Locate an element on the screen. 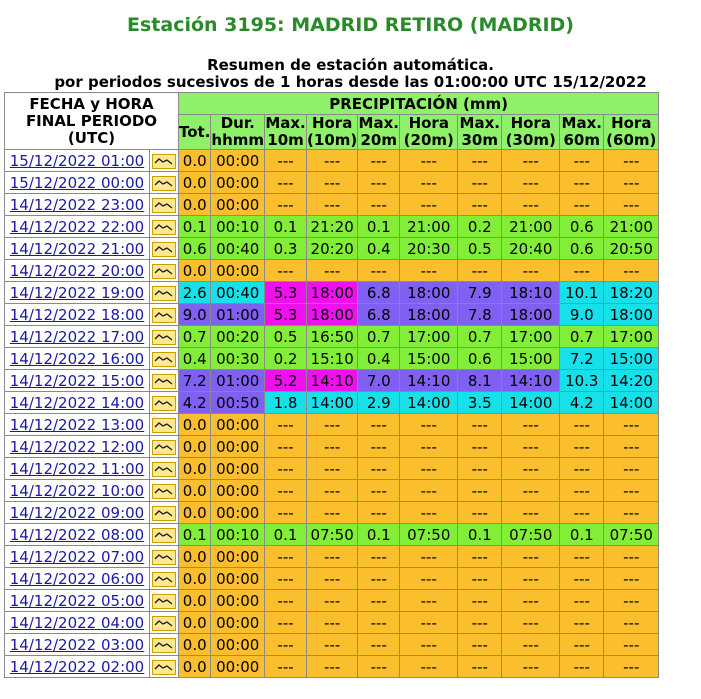 This screenshot has width=701, height=699. date-link: 14/12/2022 14:00 is located at coordinates (77, 403).